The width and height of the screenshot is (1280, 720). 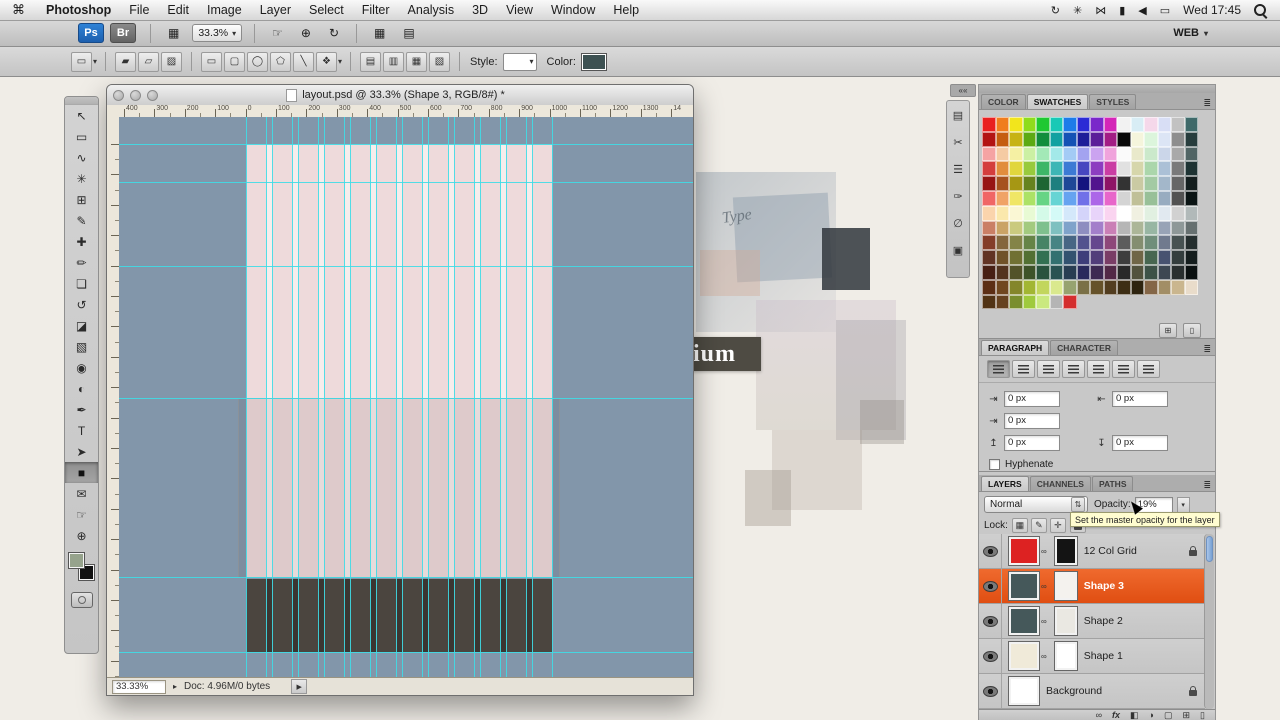 I want to click on menu-analysis: Analysis, so click(x=431, y=10).